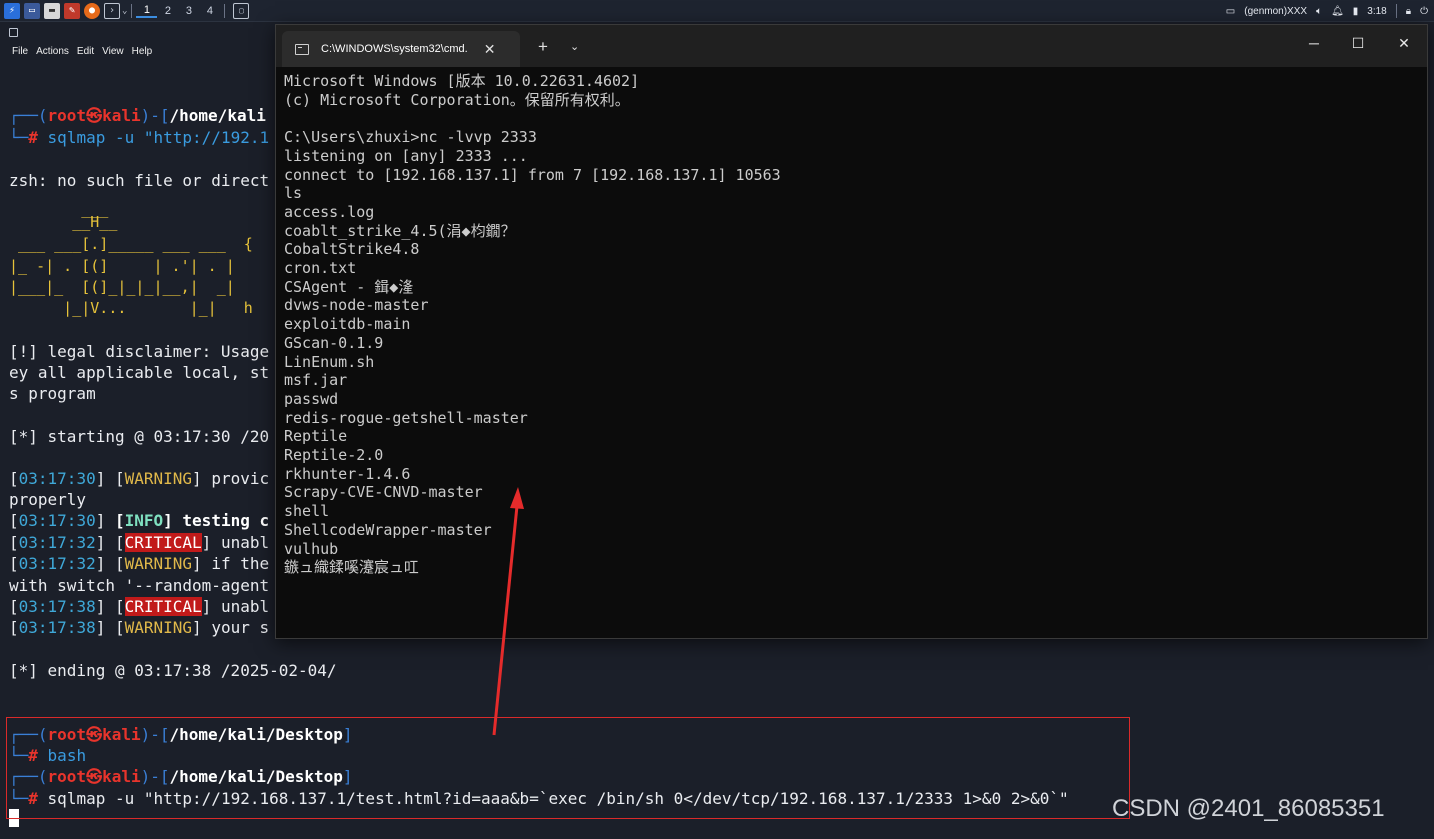  I want to click on zsh-error: zsh: no such file or direct, so click(139, 180).